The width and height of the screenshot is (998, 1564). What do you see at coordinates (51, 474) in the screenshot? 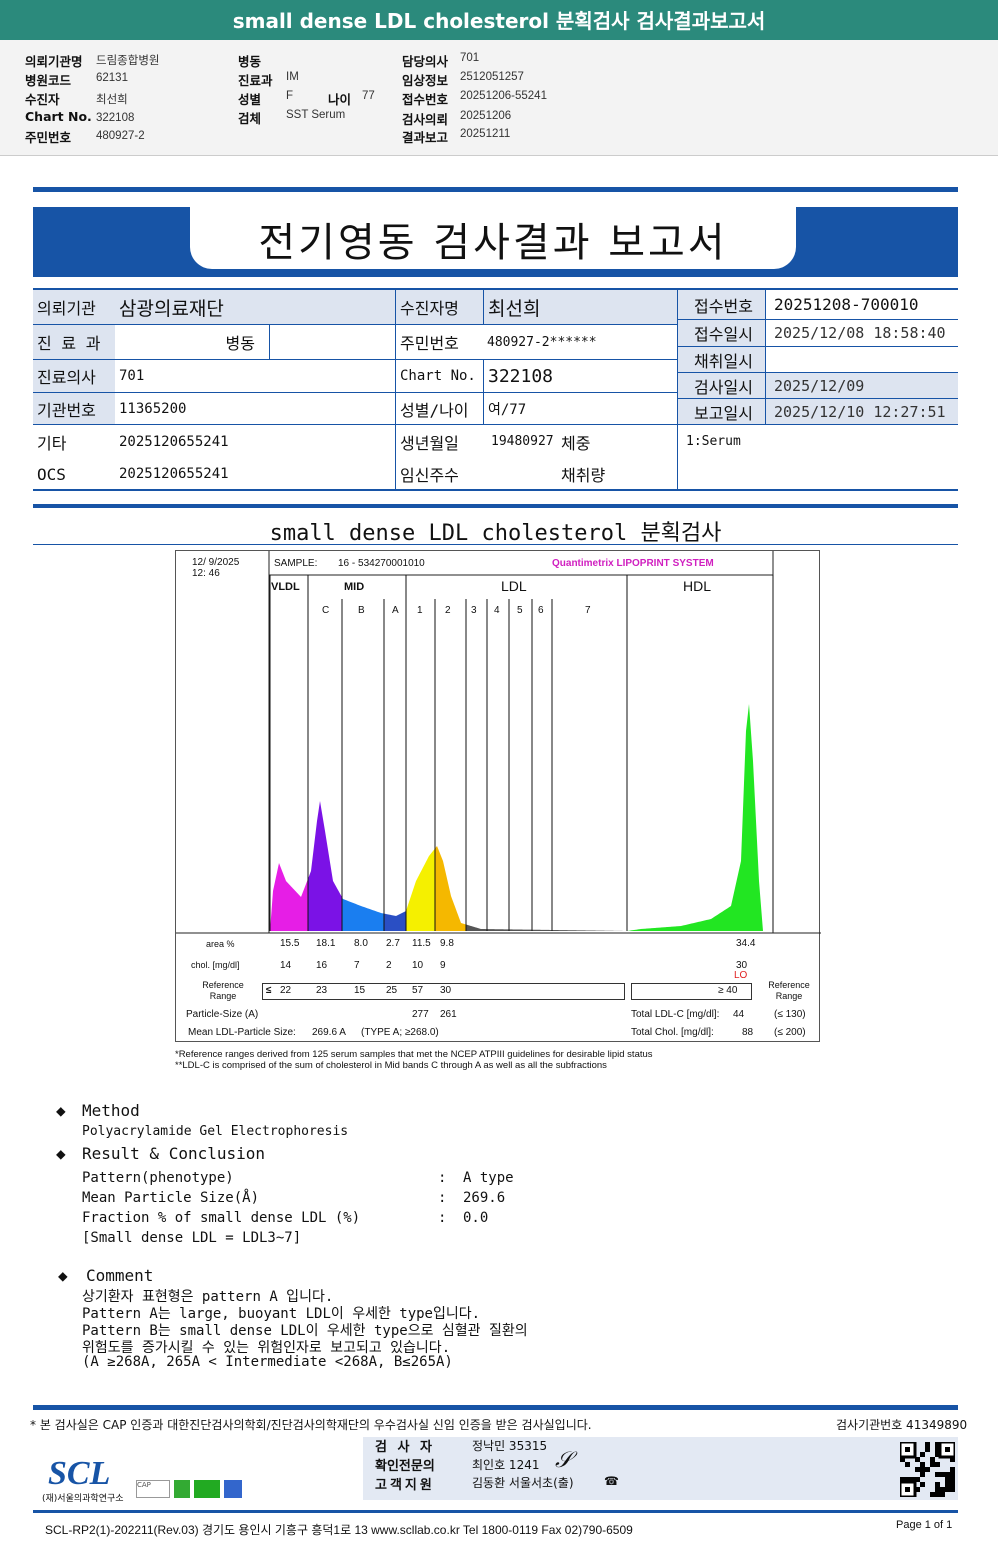
I see `label: OCS` at bounding box center [51, 474].